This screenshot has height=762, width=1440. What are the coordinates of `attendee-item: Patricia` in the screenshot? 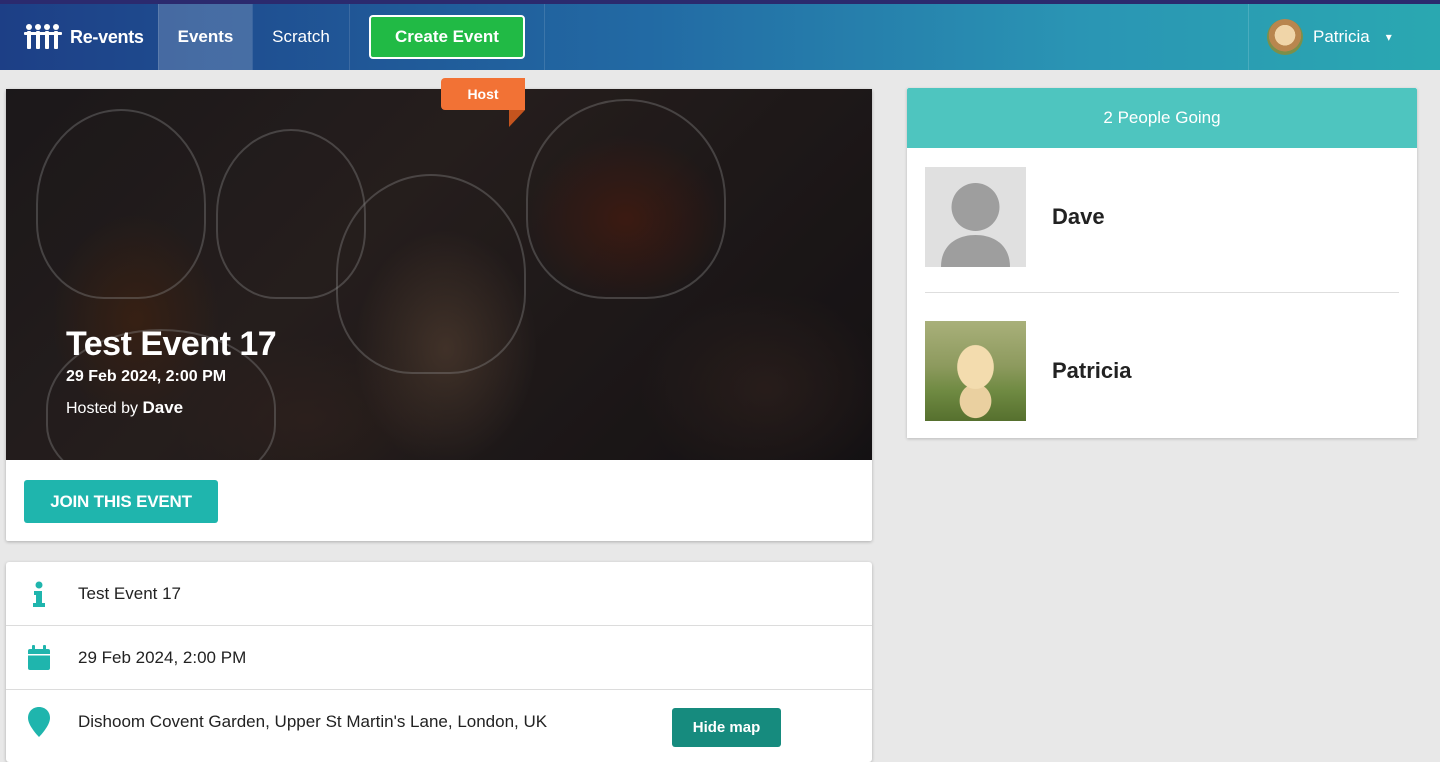 It's located at (1162, 370).